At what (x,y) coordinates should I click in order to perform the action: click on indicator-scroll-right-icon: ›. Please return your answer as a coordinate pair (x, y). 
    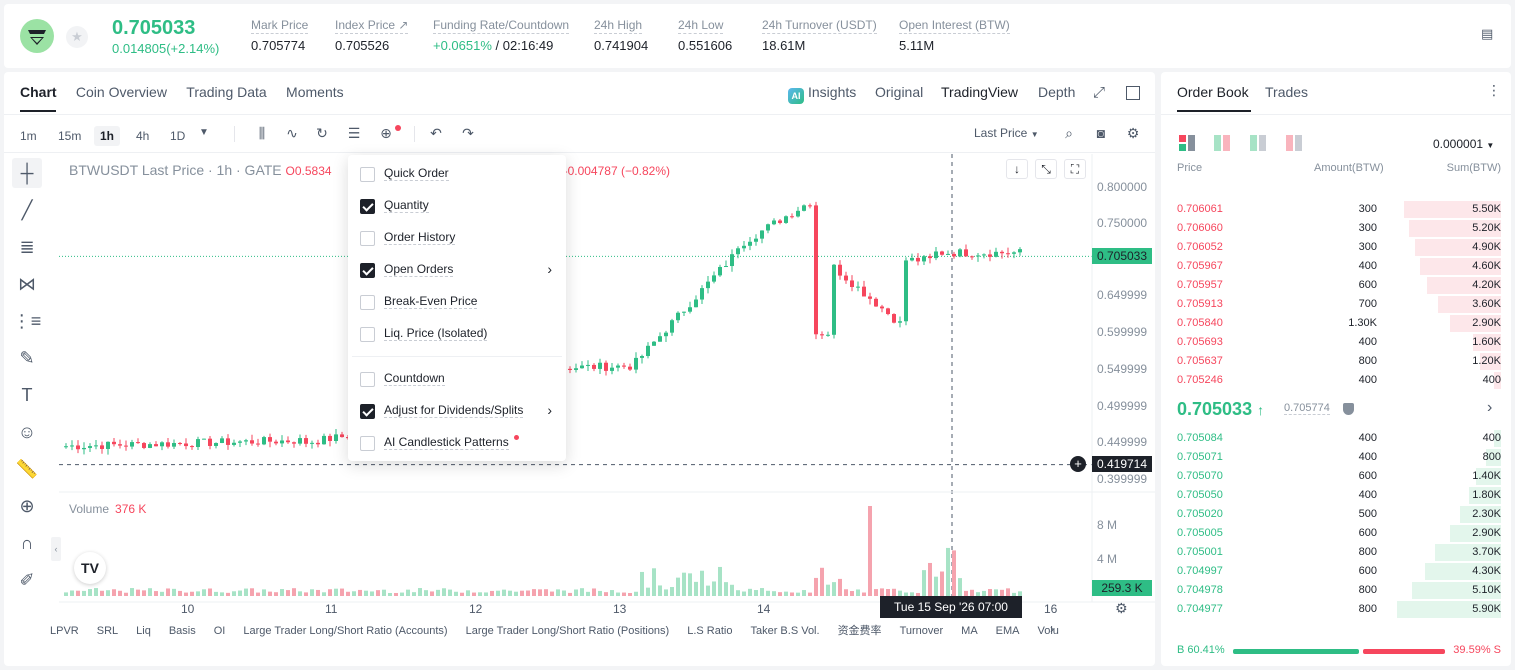
    Looking at the image, I should click on (1052, 629).